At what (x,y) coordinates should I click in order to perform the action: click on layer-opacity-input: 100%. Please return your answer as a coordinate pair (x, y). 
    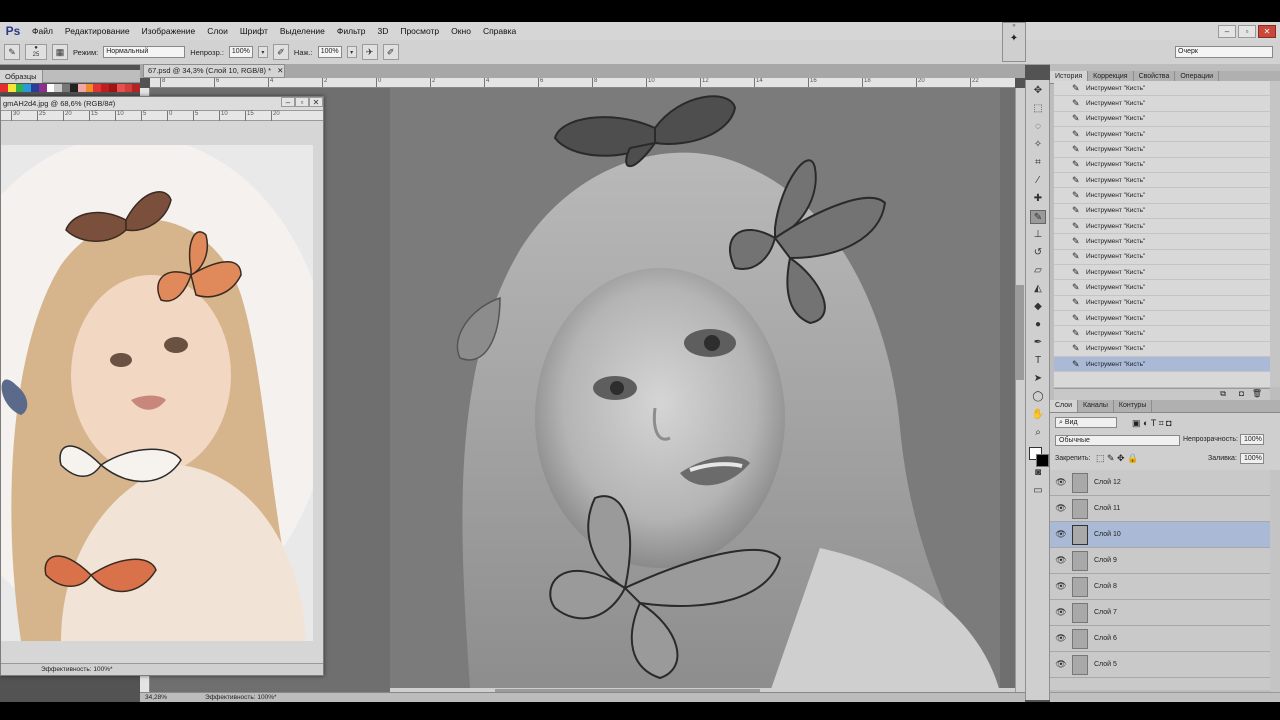
    Looking at the image, I should click on (1252, 439).